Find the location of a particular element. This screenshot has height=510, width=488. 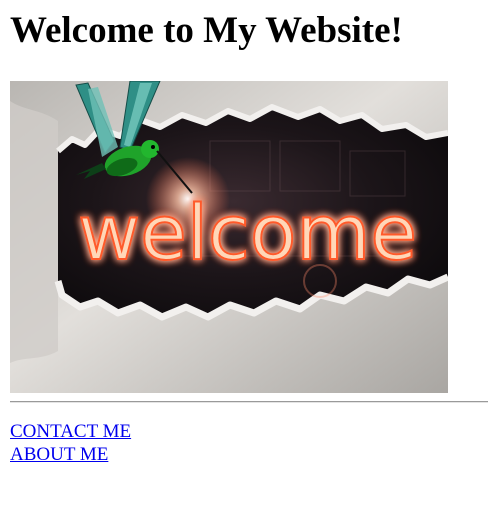

welcome-neon-text: welcome is located at coordinates (247, 232).